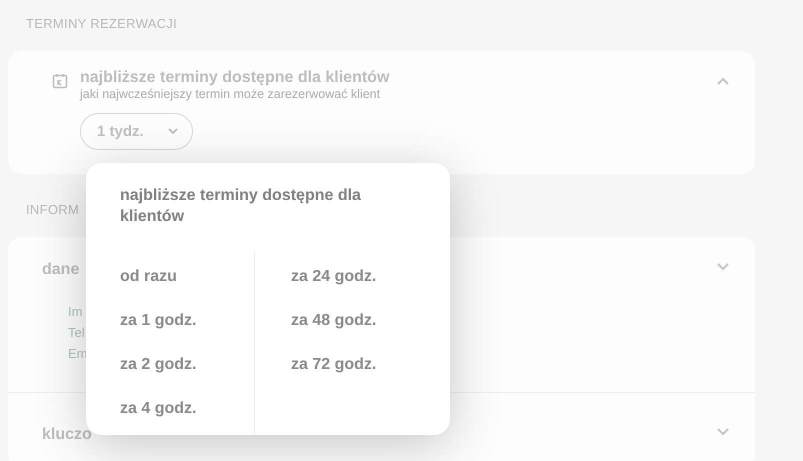  Describe the element at coordinates (333, 321) in the screenshot. I see `menu-option: za 48 godz.` at that location.